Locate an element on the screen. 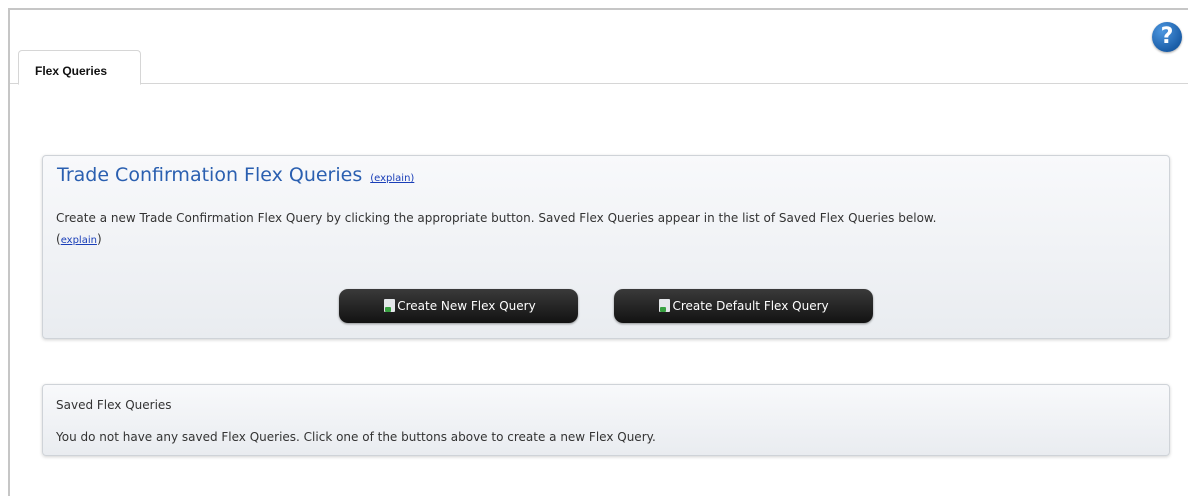 This screenshot has width=1190, height=496. explain-paren-close: ) is located at coordinates (99, 239).